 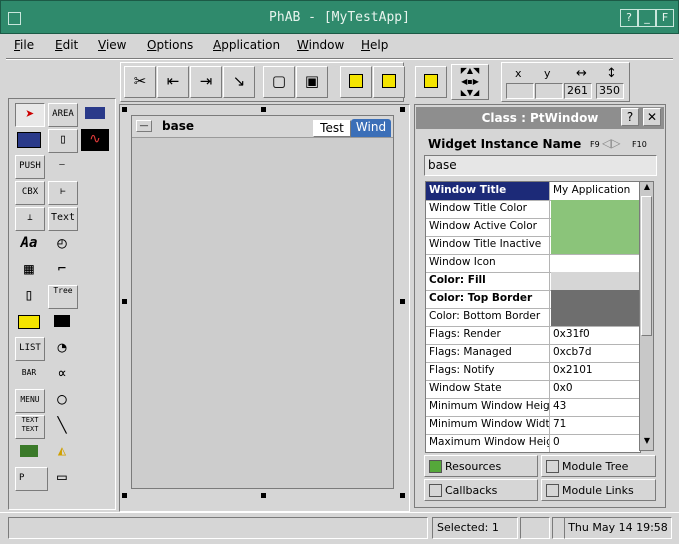 I want to click on menu-file: File, so click(x=24, y=45).